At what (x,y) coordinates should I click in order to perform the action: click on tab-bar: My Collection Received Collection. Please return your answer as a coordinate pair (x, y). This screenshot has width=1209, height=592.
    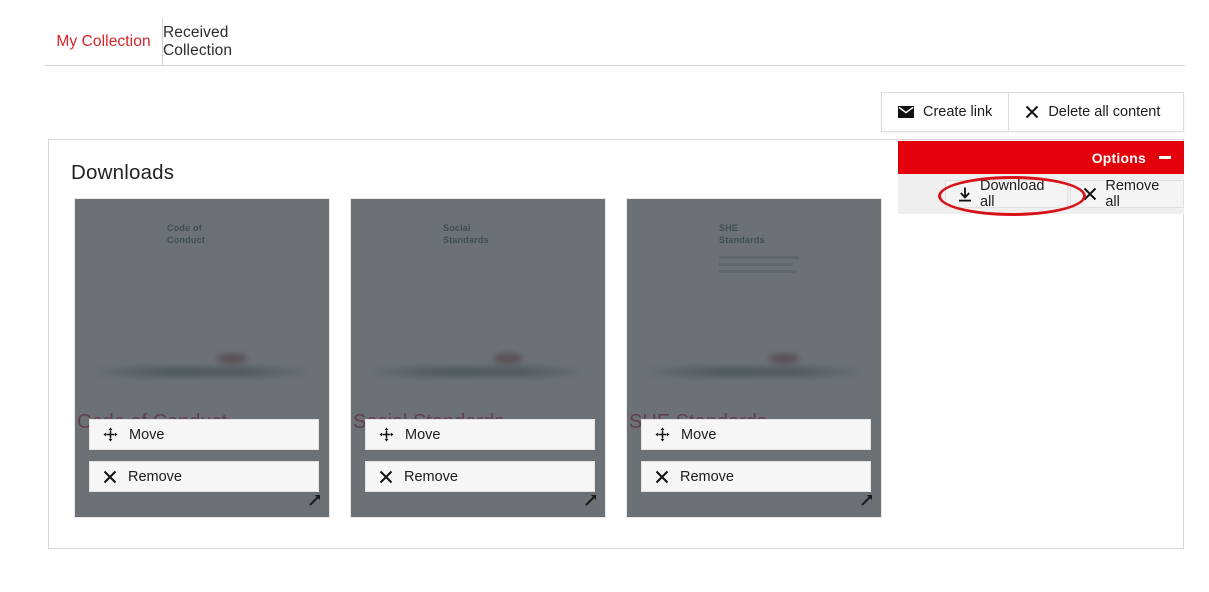
    Looking at the image, I should click on (615, 42).